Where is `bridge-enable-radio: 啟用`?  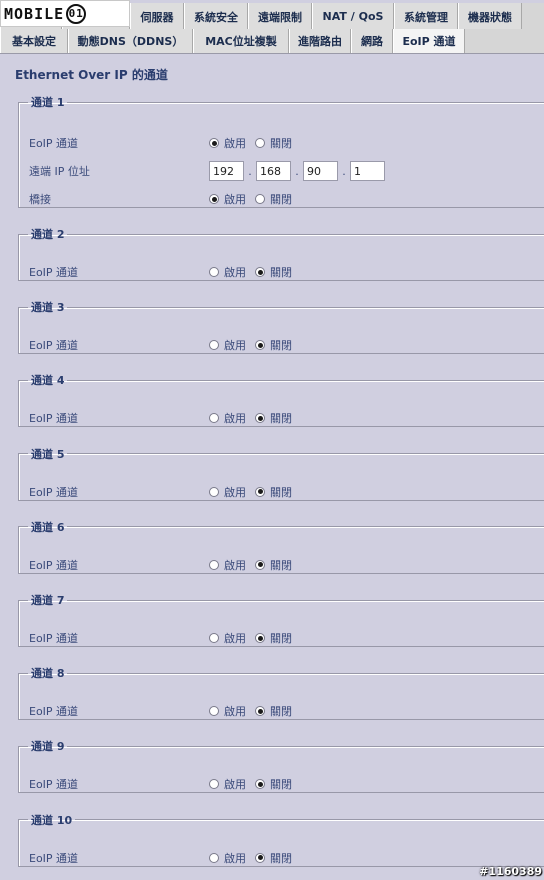
bridge-enable-radio: 啟用 is located at coordinates (227, 199).